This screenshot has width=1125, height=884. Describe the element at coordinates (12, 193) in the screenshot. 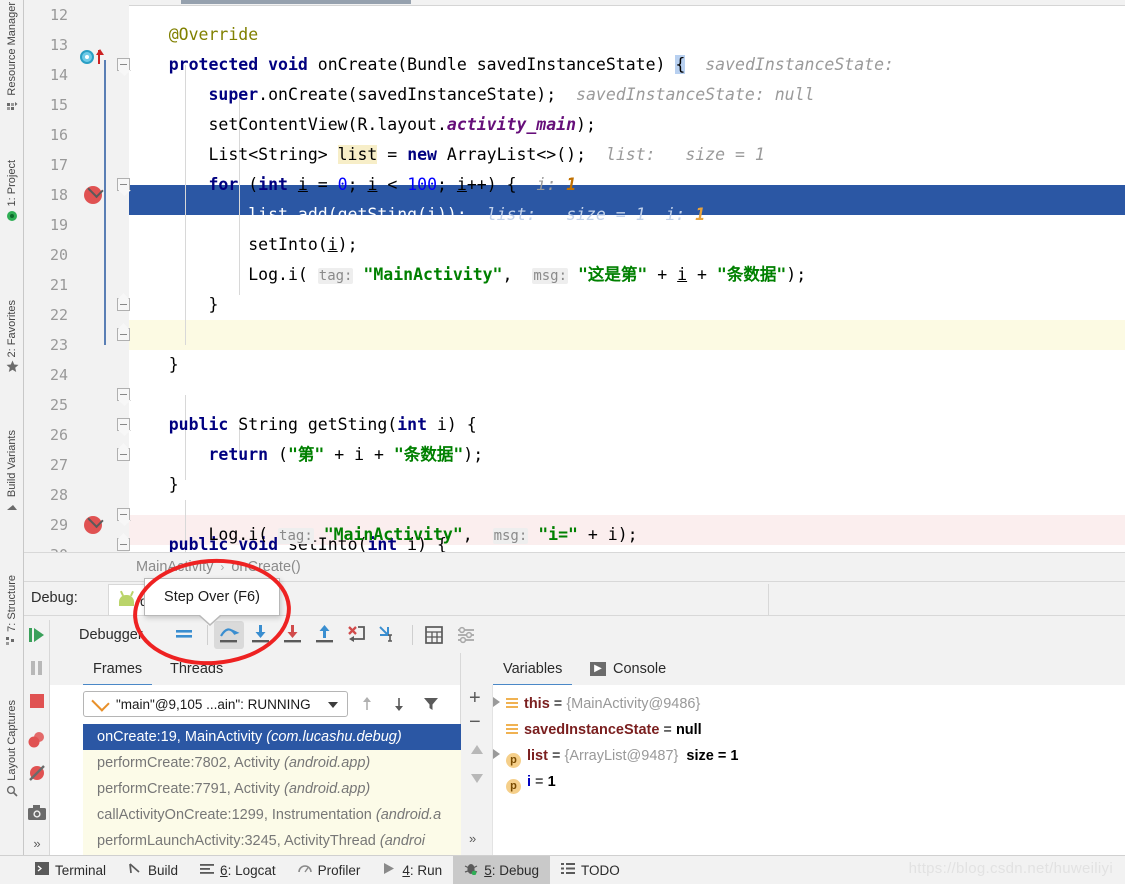

I see `sidebar-item-project: 1: Project` at that location.